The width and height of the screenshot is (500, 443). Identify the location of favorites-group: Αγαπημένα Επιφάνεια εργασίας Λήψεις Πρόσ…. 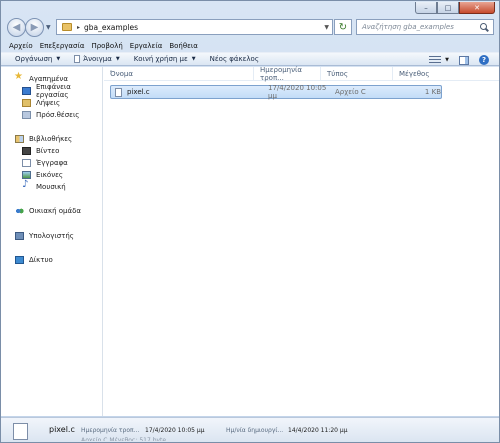
(52, 96).